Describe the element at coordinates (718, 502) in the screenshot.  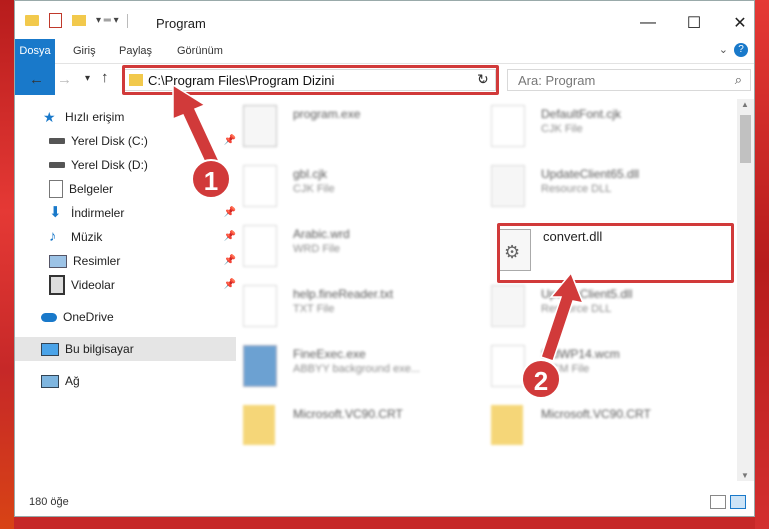
I see `details-view-icon` at that location.